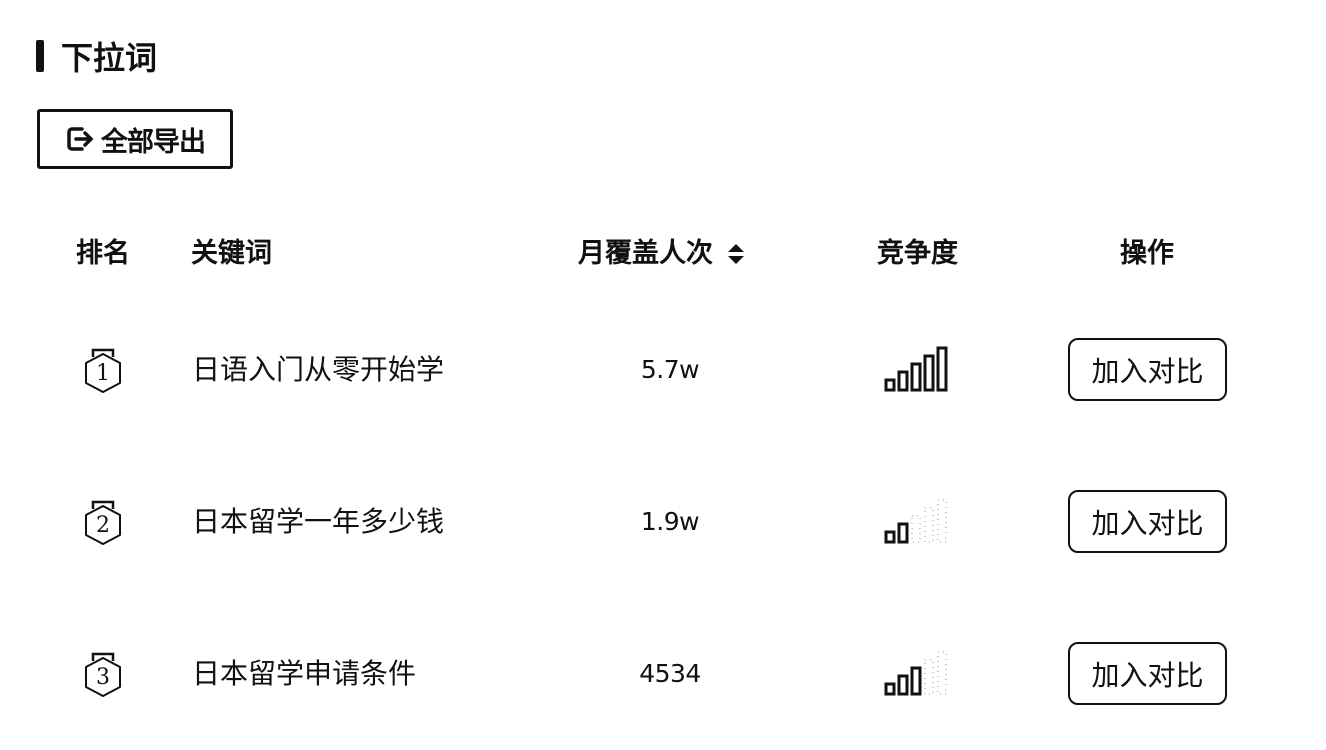  I want to click on table-row: 2 日本留学一年多少钱 1.9w 加入对比, so click(663, 522).